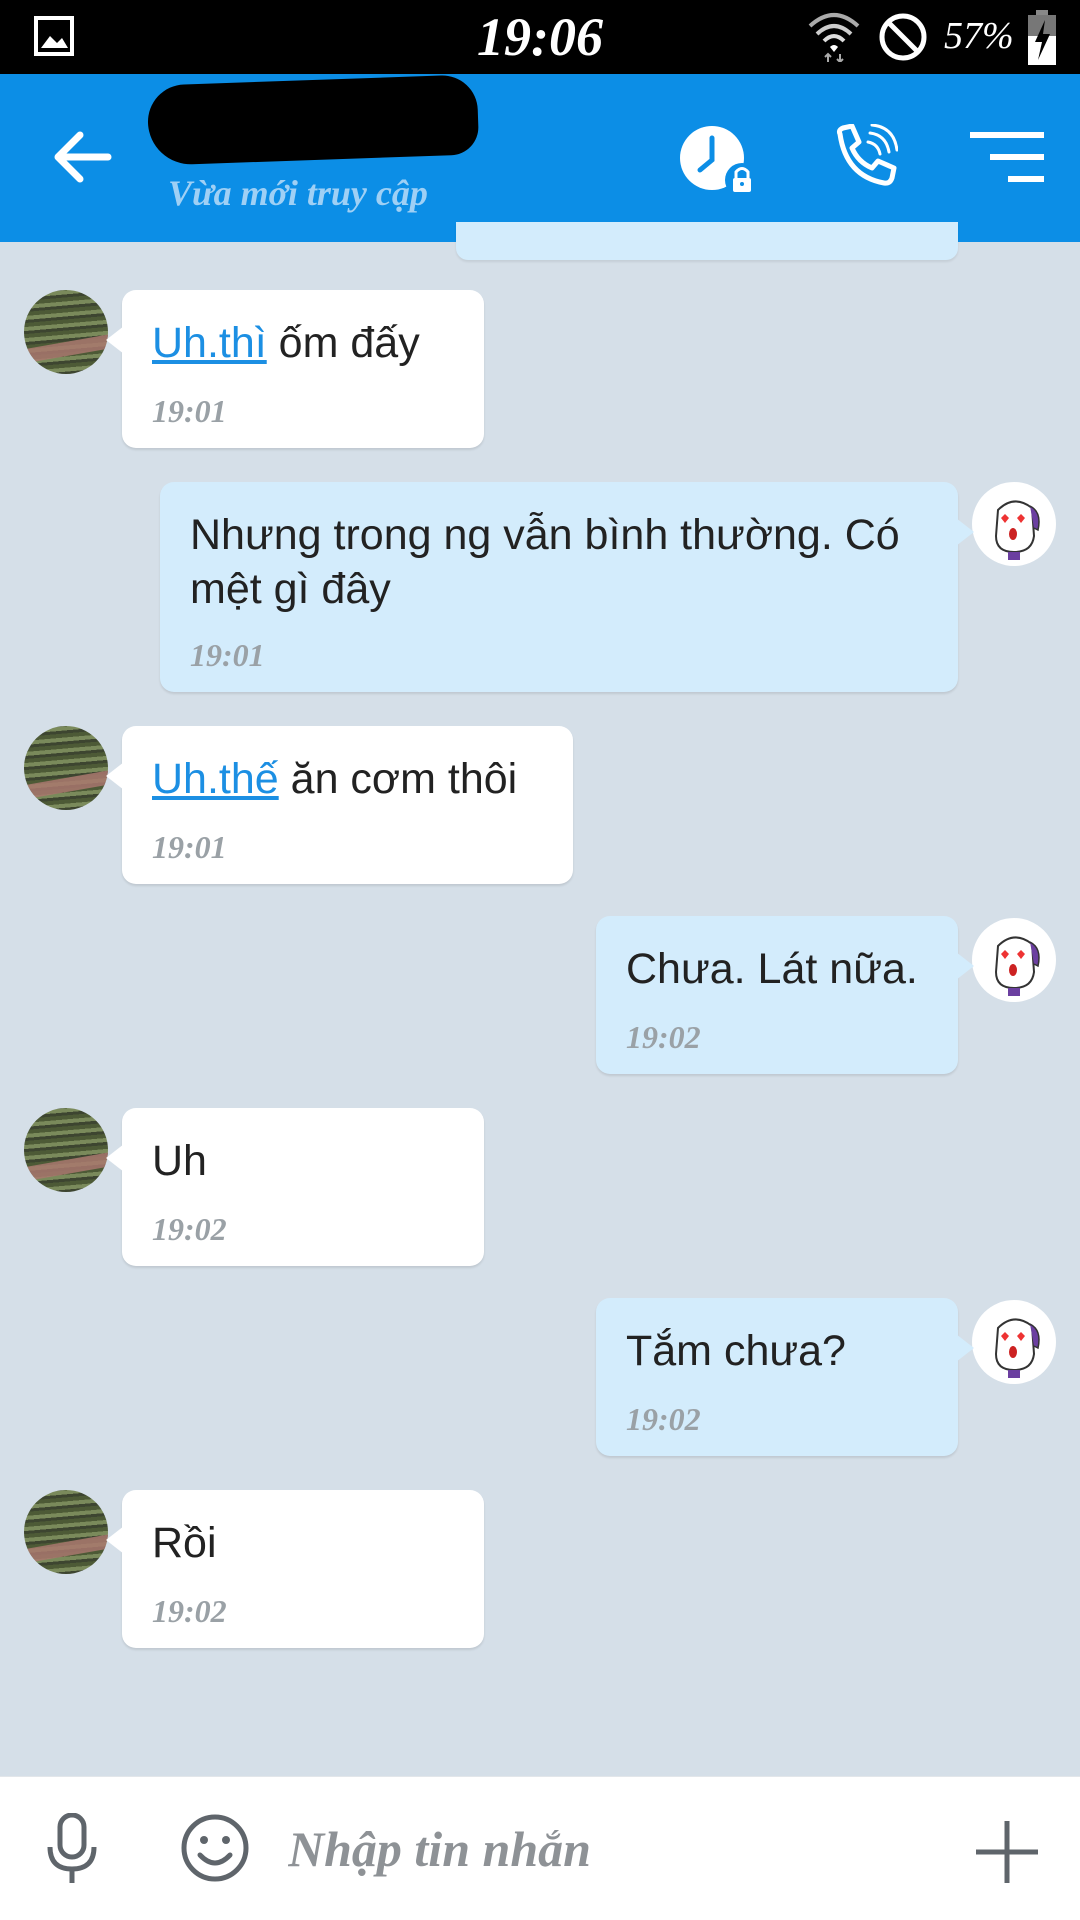 The width and height of the screenshot is (1080, 1920). I want to click on message-bubble-incoming: Uh 19:02, so click(295, 1187).